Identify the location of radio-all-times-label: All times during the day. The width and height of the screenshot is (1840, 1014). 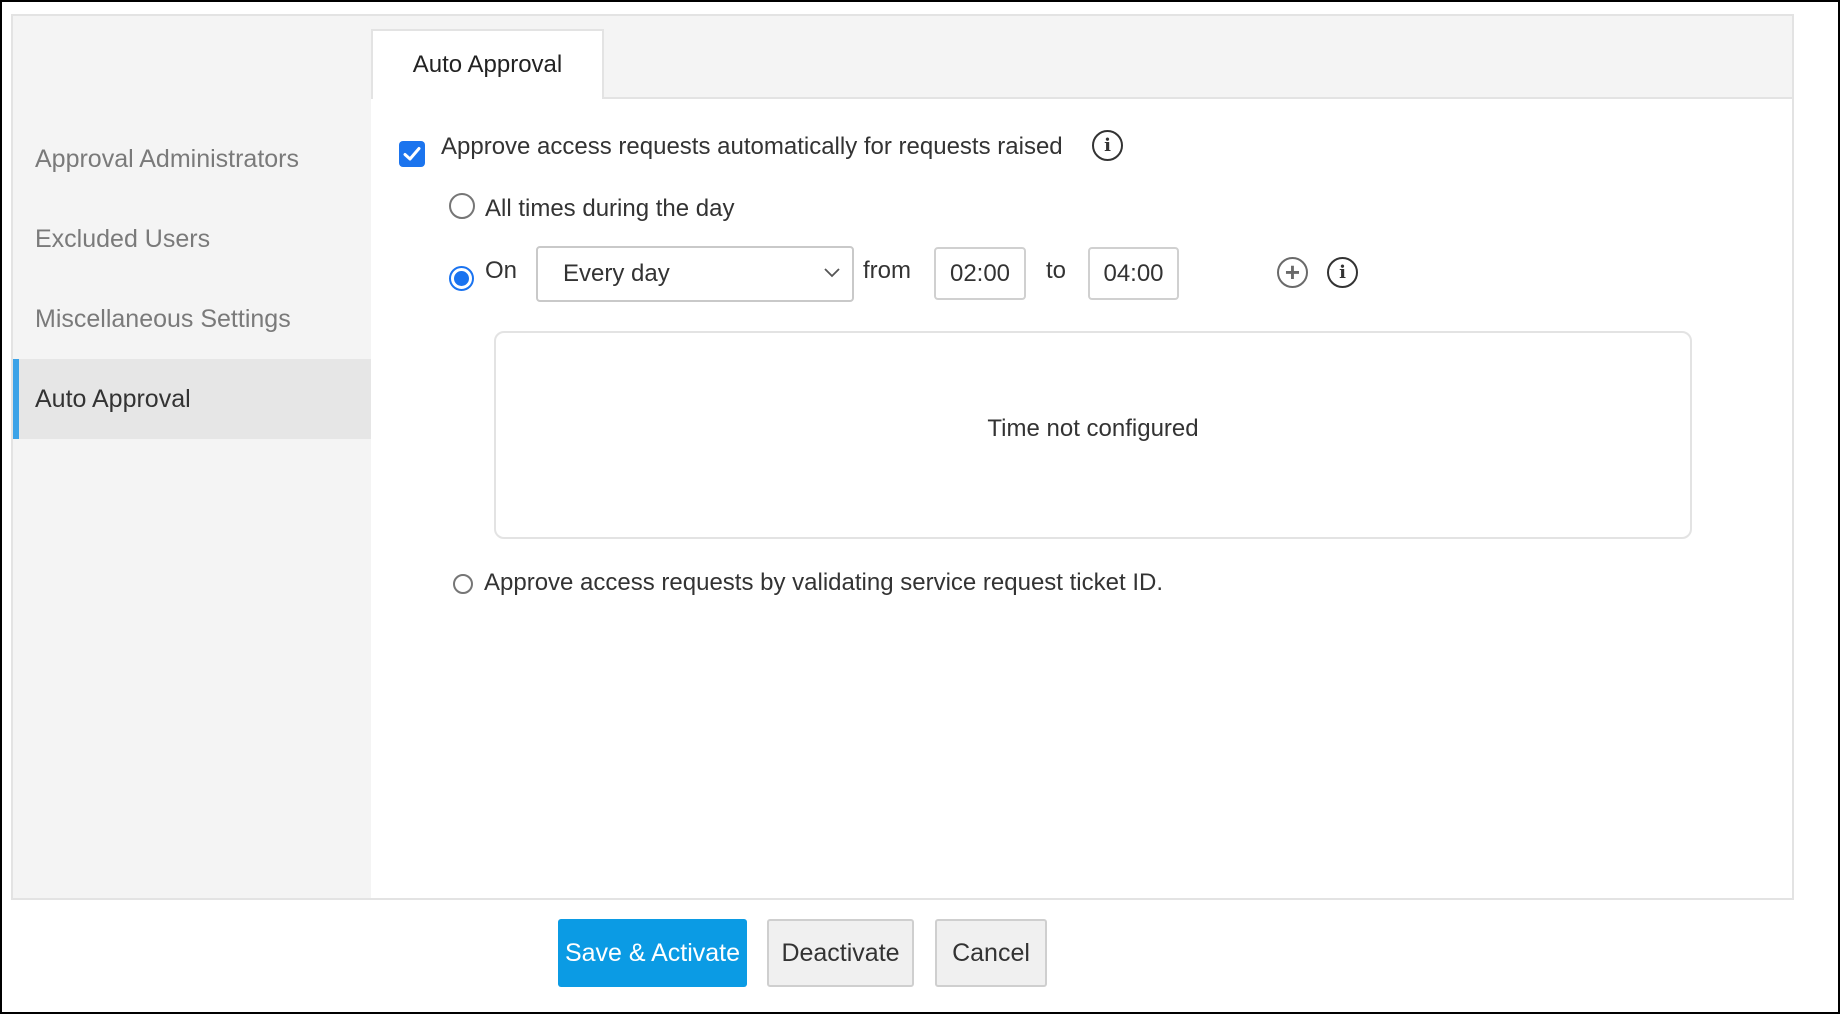
(610, 208).